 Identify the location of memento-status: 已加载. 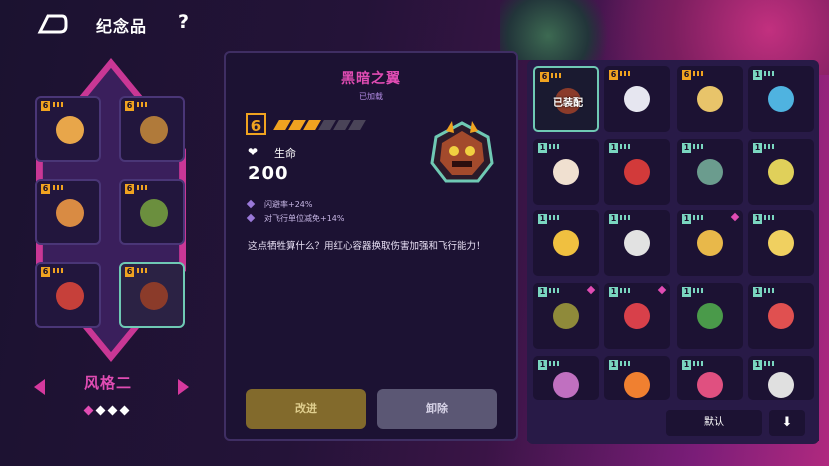
(371, 96).